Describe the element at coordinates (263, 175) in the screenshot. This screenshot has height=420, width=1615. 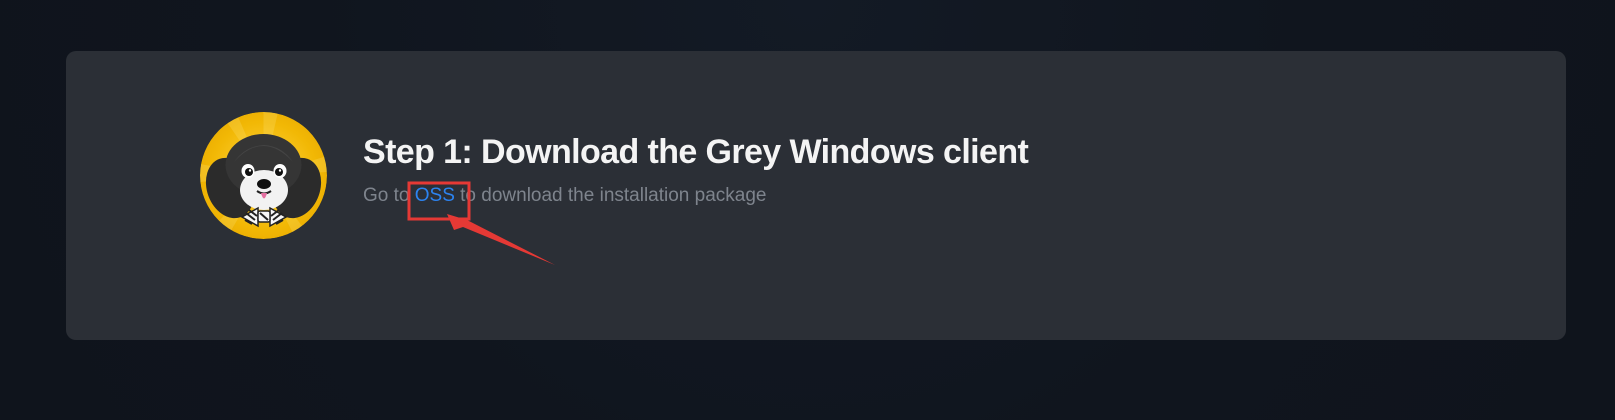
I see `dog-avatar-icon` at that location.